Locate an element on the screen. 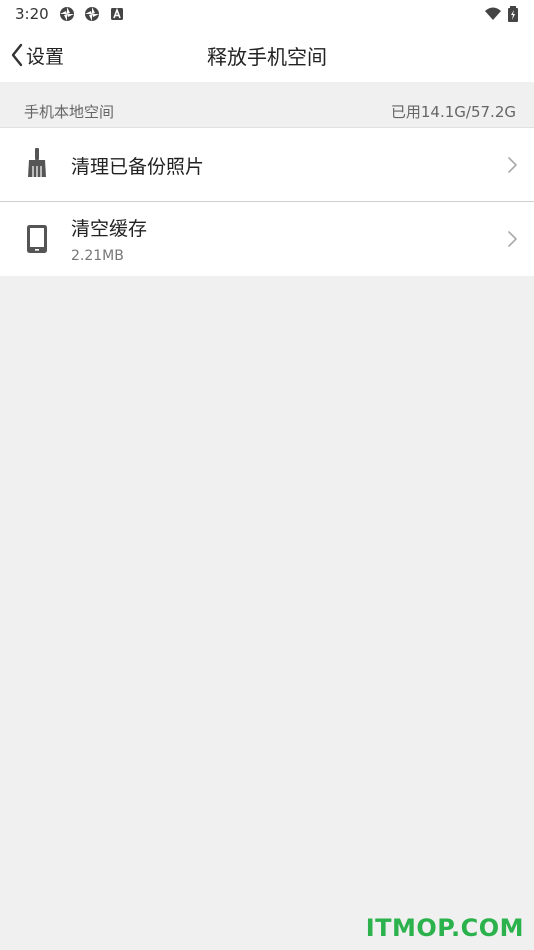  page-title: 释放手机空间 is located at coordinates (267, 57).